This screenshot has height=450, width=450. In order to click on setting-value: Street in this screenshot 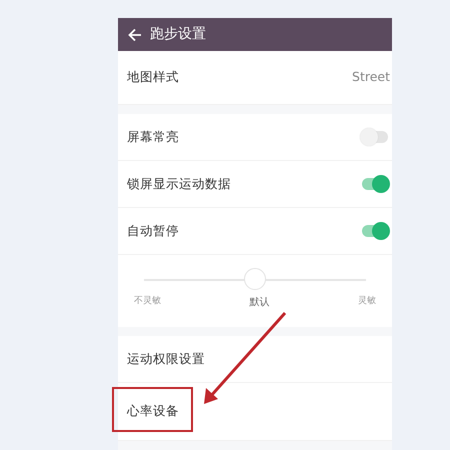, I will do `click(371, 77)`.